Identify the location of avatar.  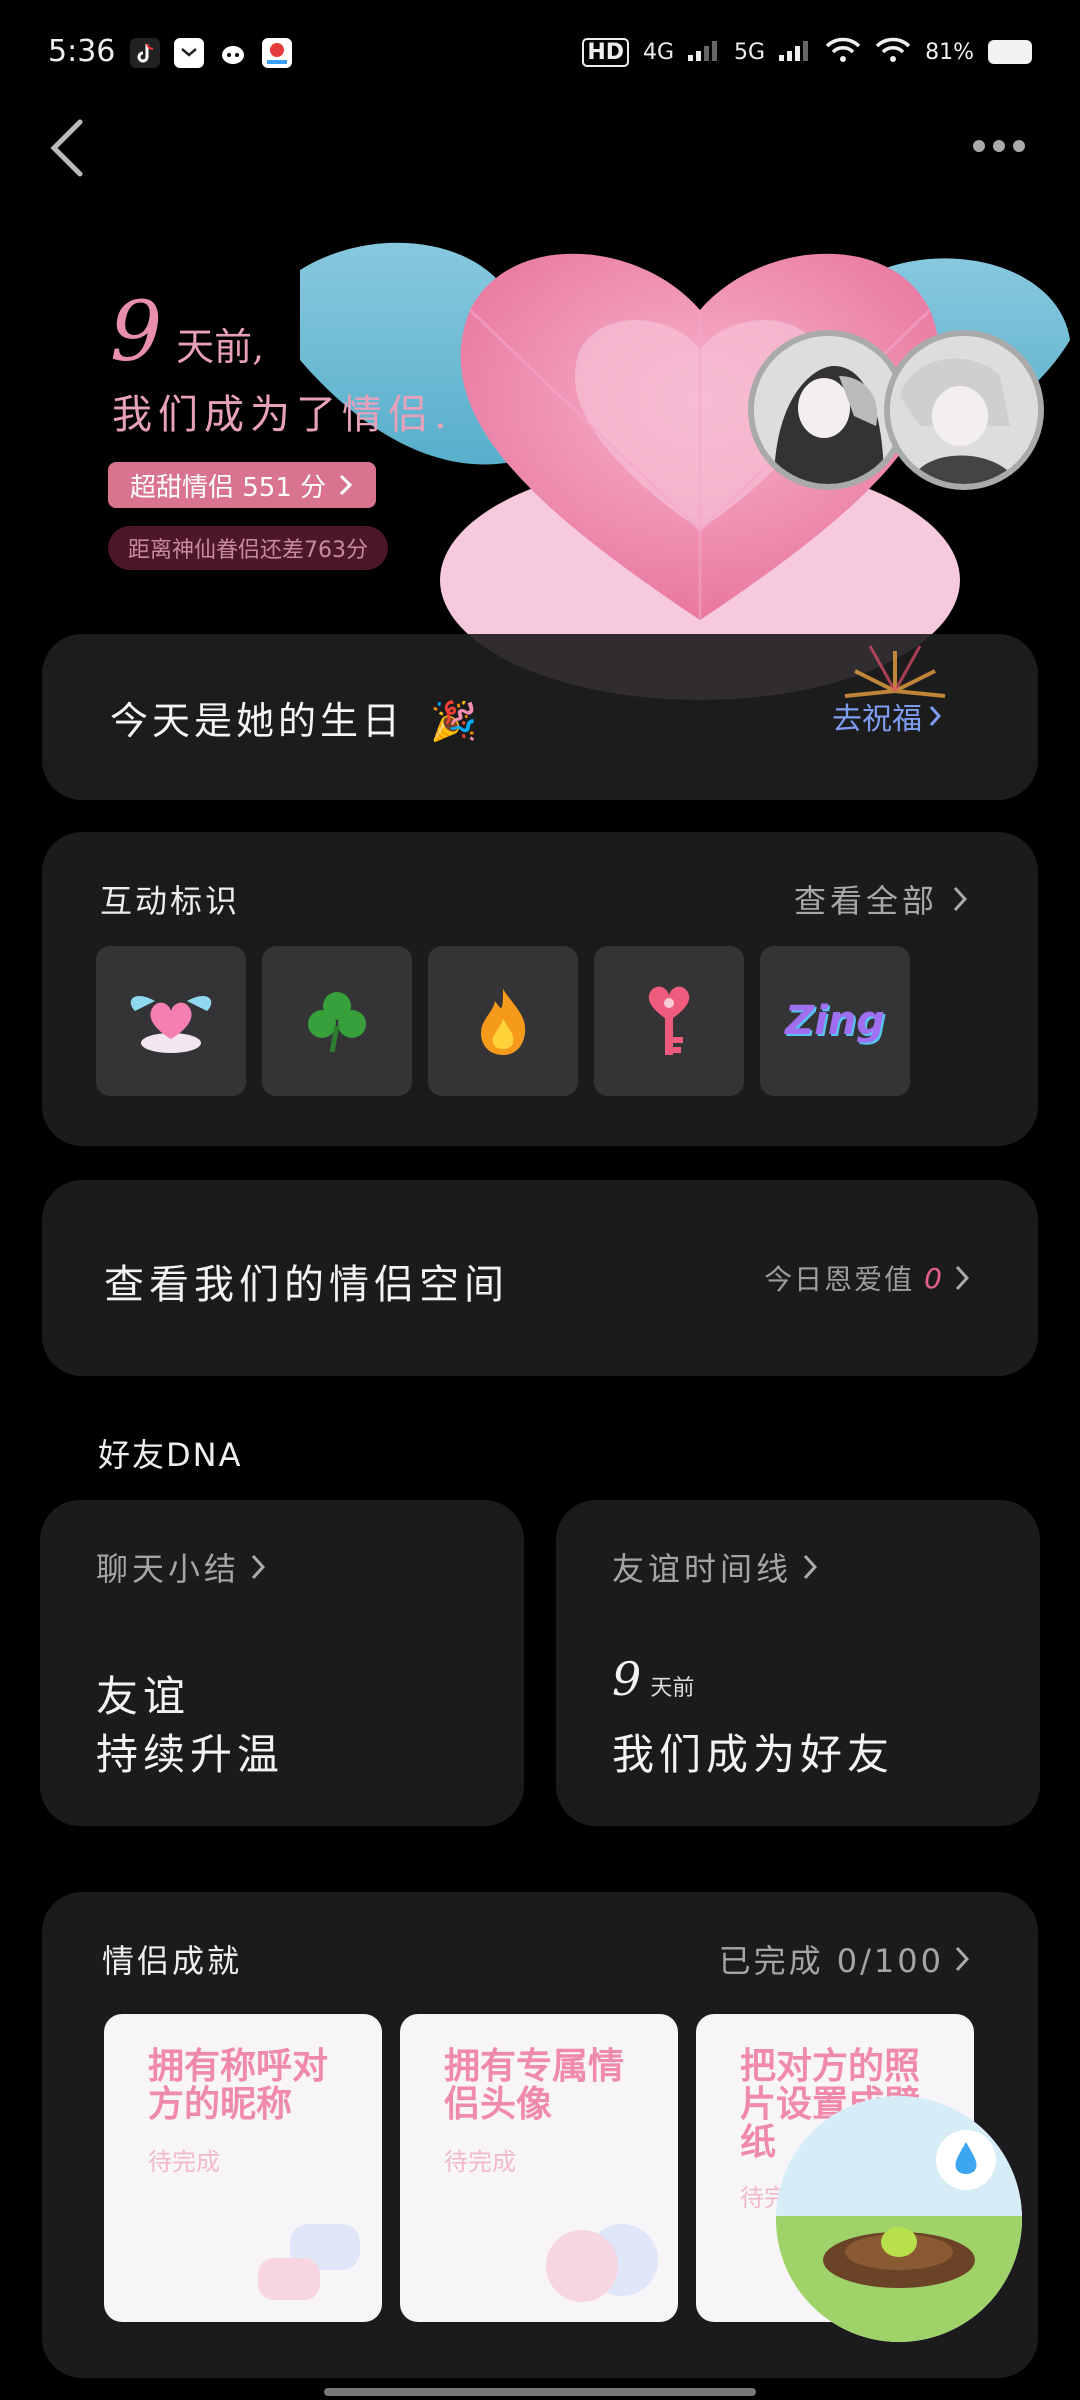
(964, 410).